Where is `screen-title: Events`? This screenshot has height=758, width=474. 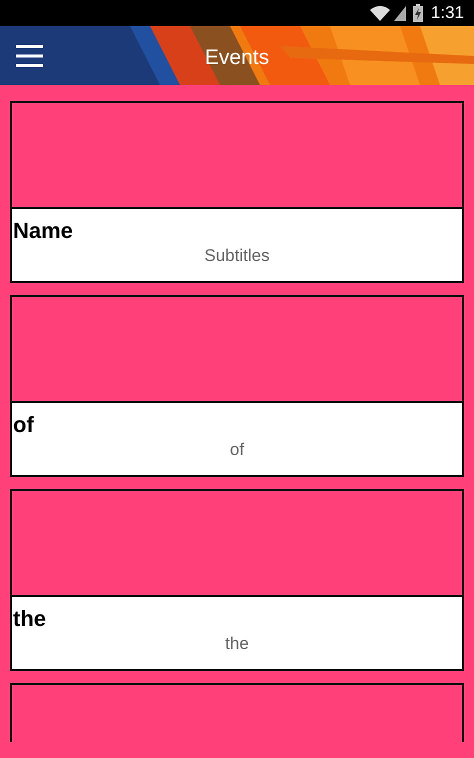
screen-title: Events is located at coordinates (237, 58).